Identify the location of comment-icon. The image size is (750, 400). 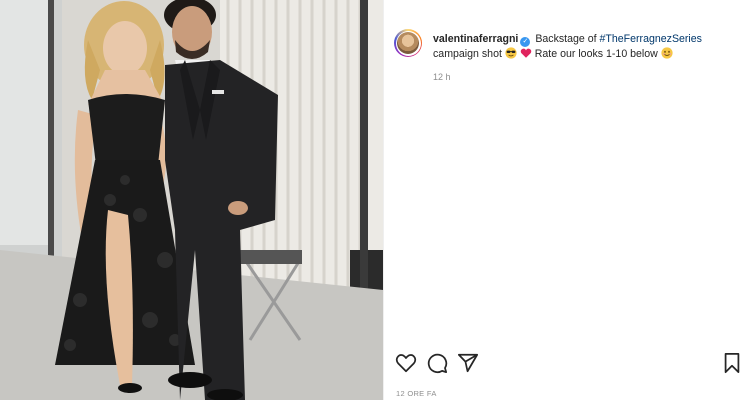
(437, 363).